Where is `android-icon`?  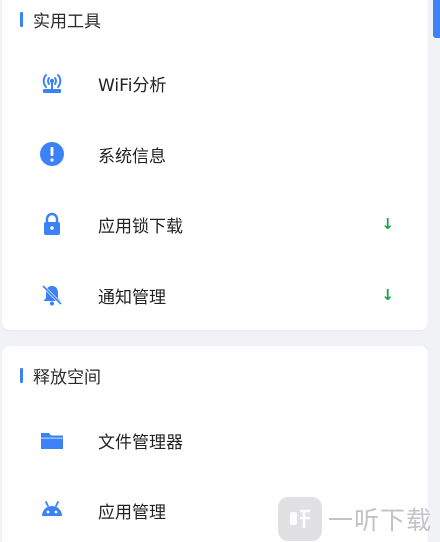
android-icon is located at coordinates (52, 510).